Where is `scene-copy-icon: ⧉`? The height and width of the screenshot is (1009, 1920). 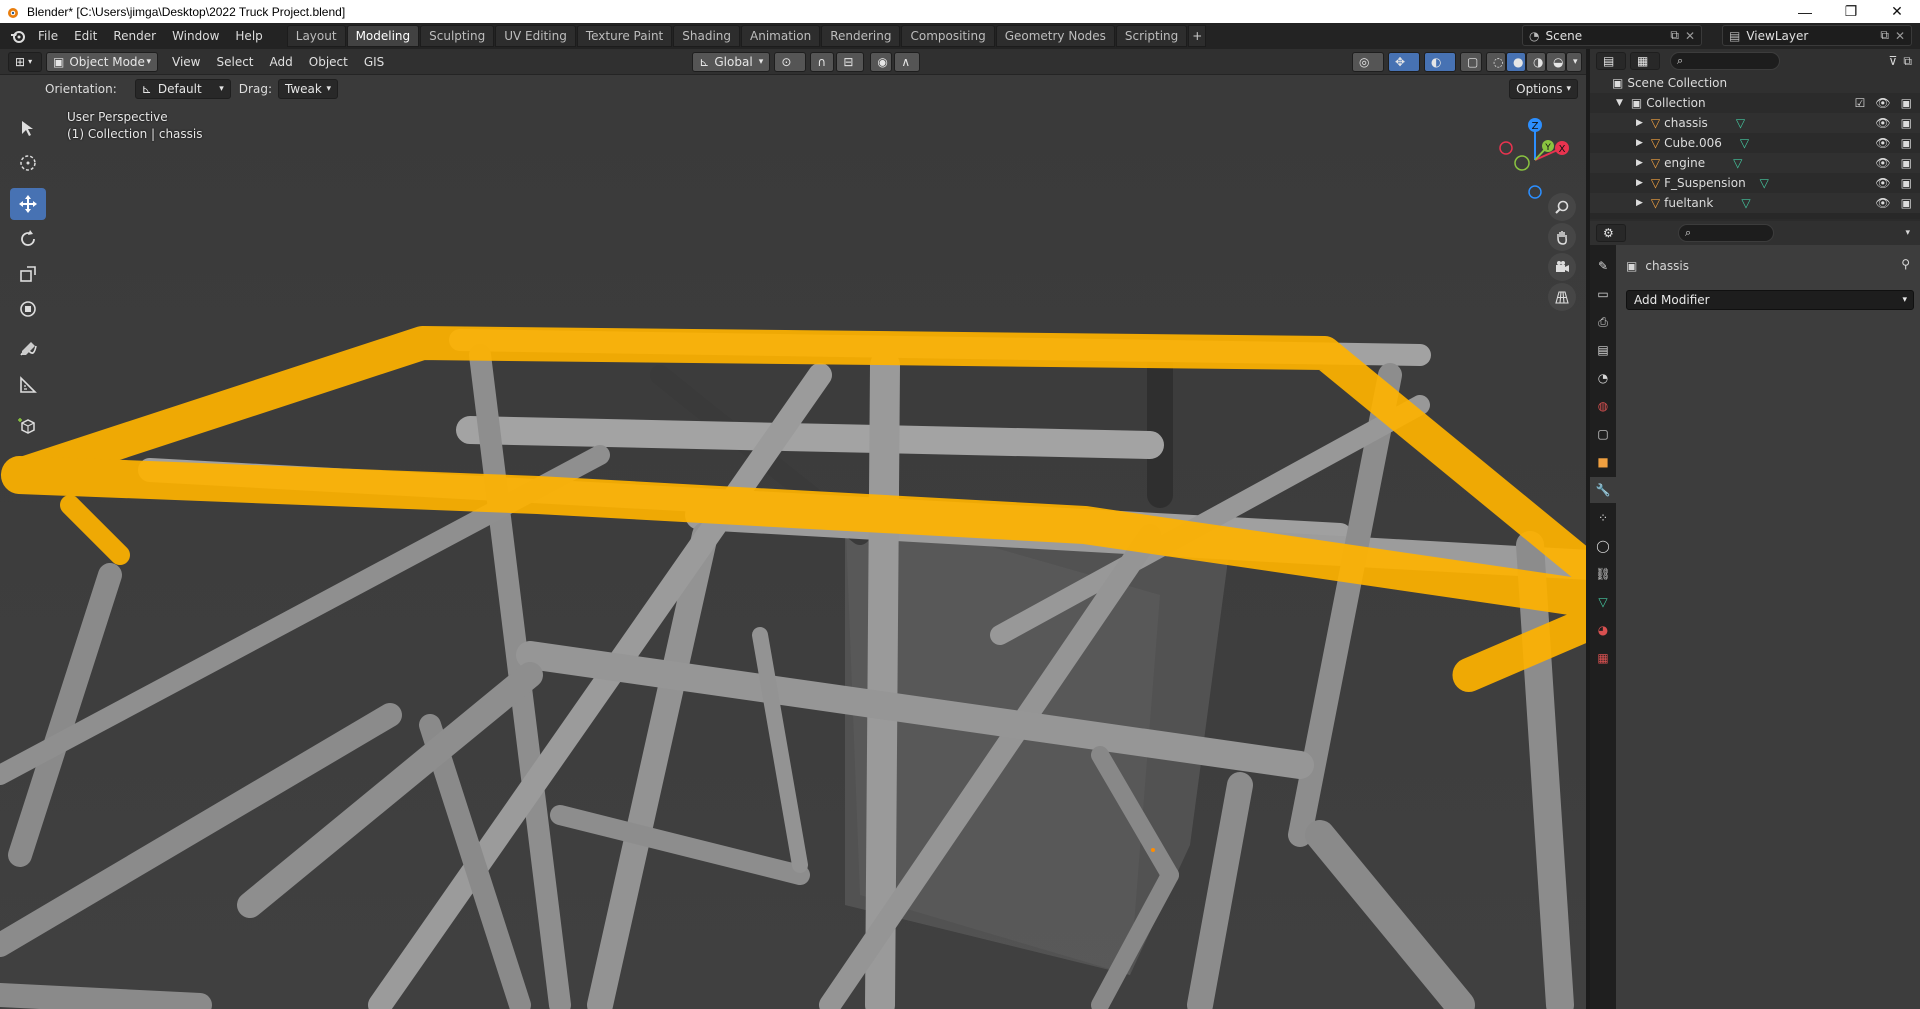 scene-copy-icon: ⧉ is located at coordinates (1674, 35).